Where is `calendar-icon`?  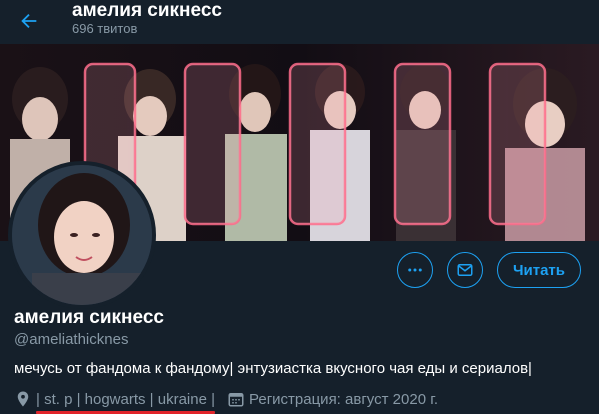
calendar-icon is located at coordinates (236, 399).